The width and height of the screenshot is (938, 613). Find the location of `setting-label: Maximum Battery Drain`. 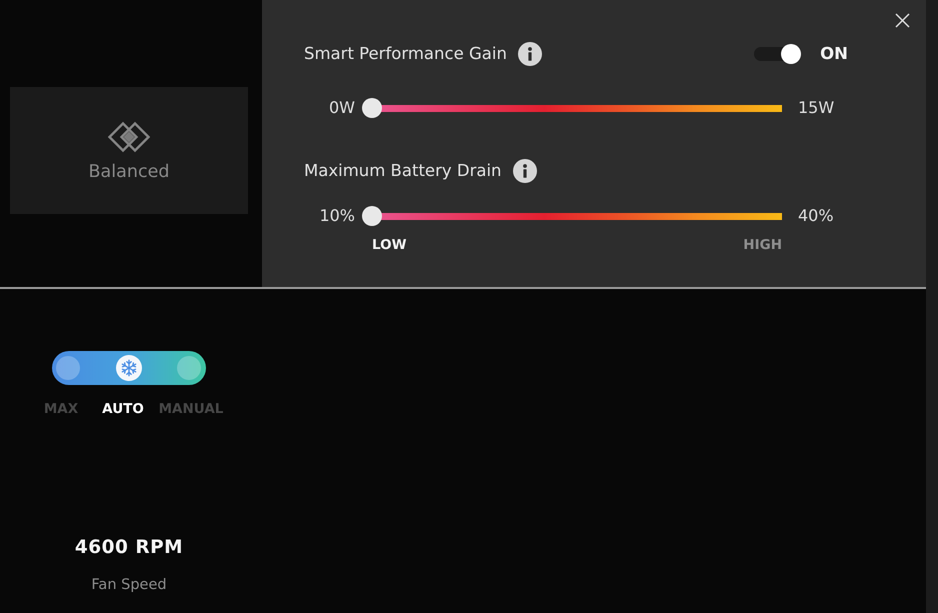

setting-label: Maximum Battery Drain is located at coordinates (403, 171).